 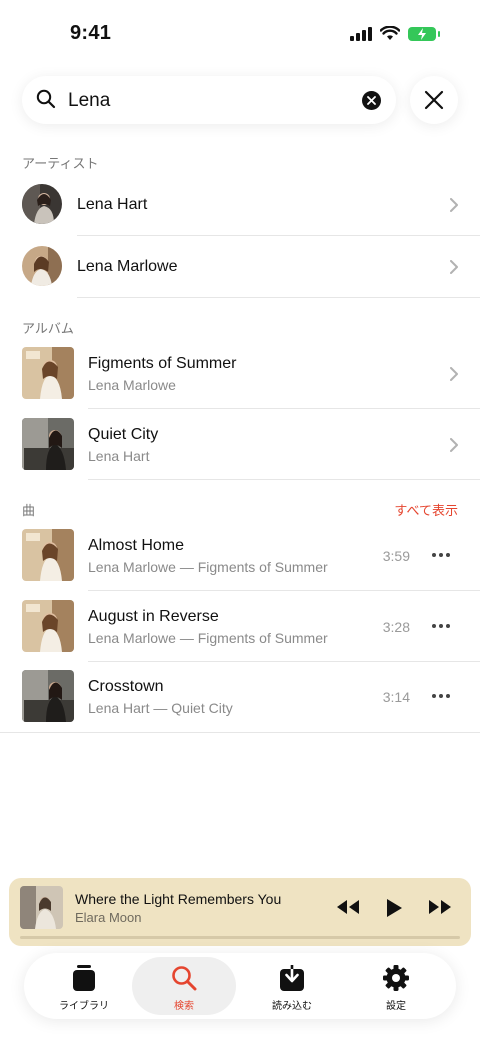 What do you see at coordinates (119, 456) in the screenshot?
I see `album-artist: Lena Hart` at bounding box center [119, 456].